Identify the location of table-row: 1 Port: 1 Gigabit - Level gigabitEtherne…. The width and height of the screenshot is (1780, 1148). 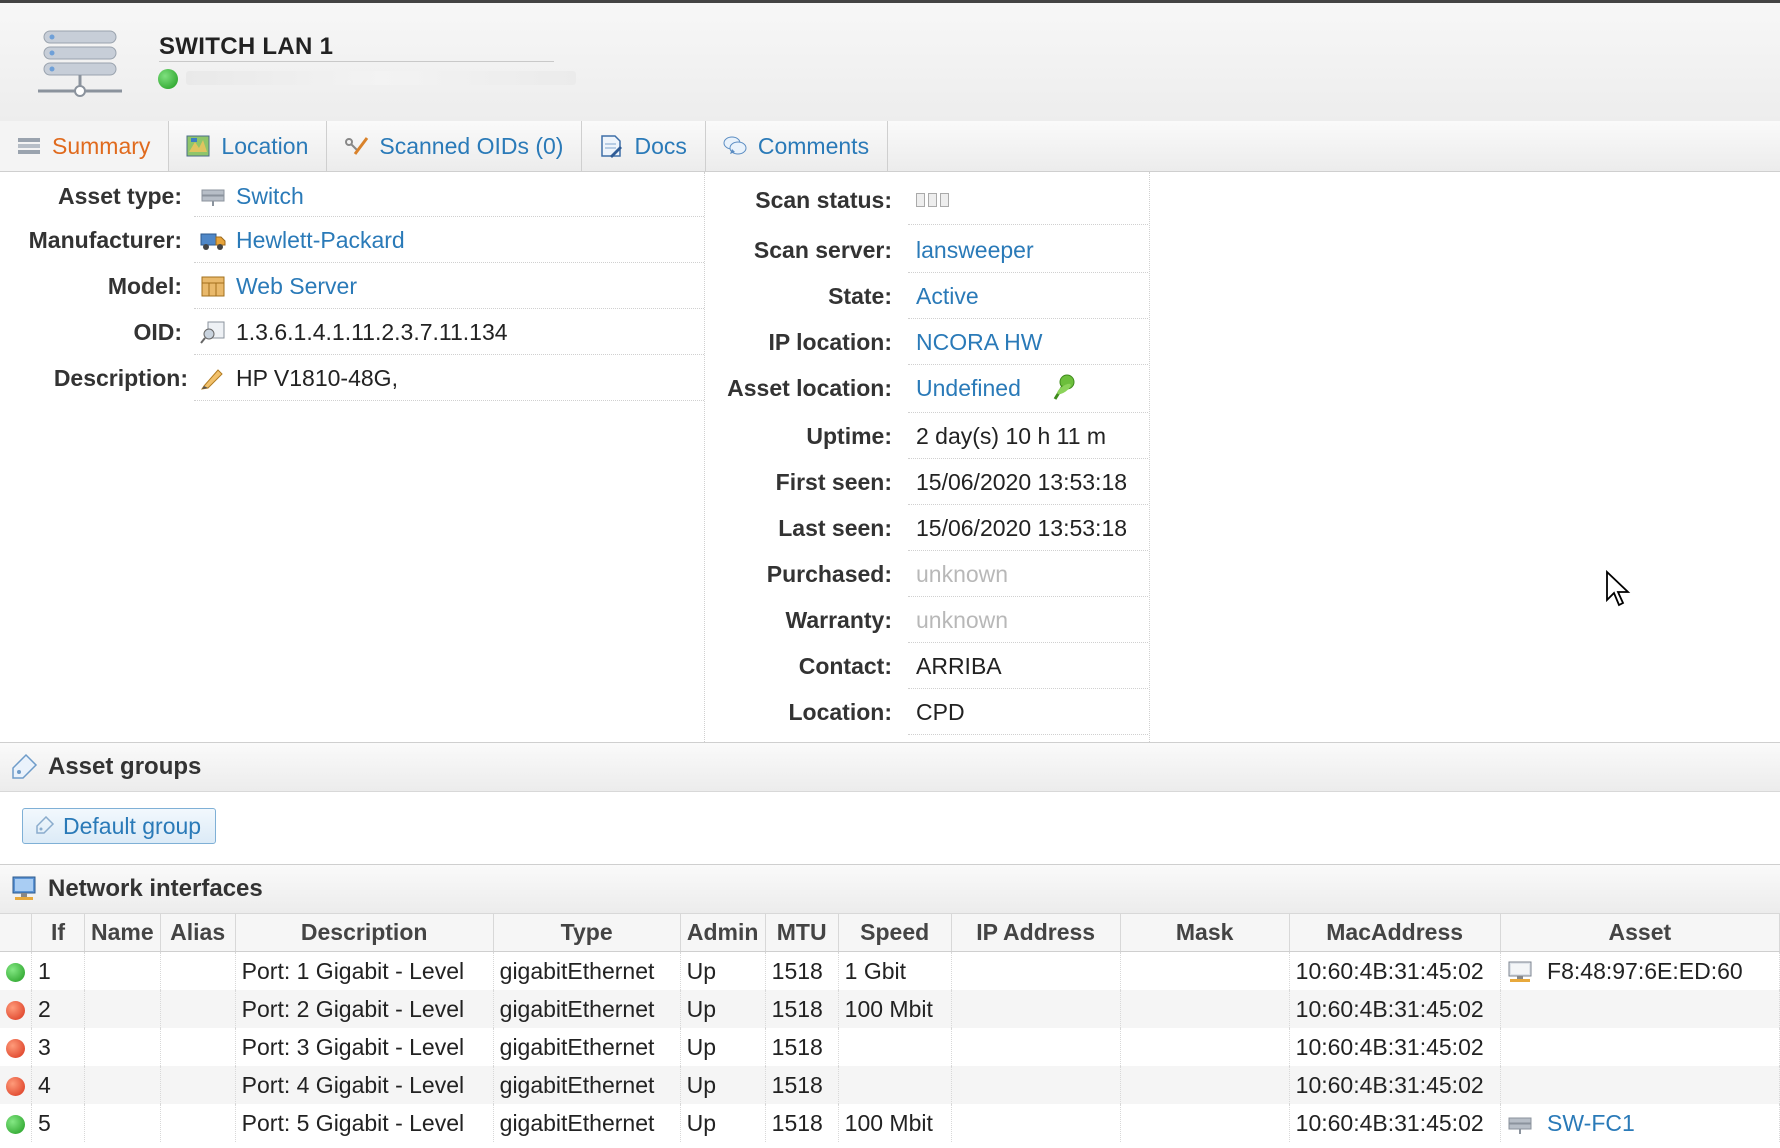
(890, 970).